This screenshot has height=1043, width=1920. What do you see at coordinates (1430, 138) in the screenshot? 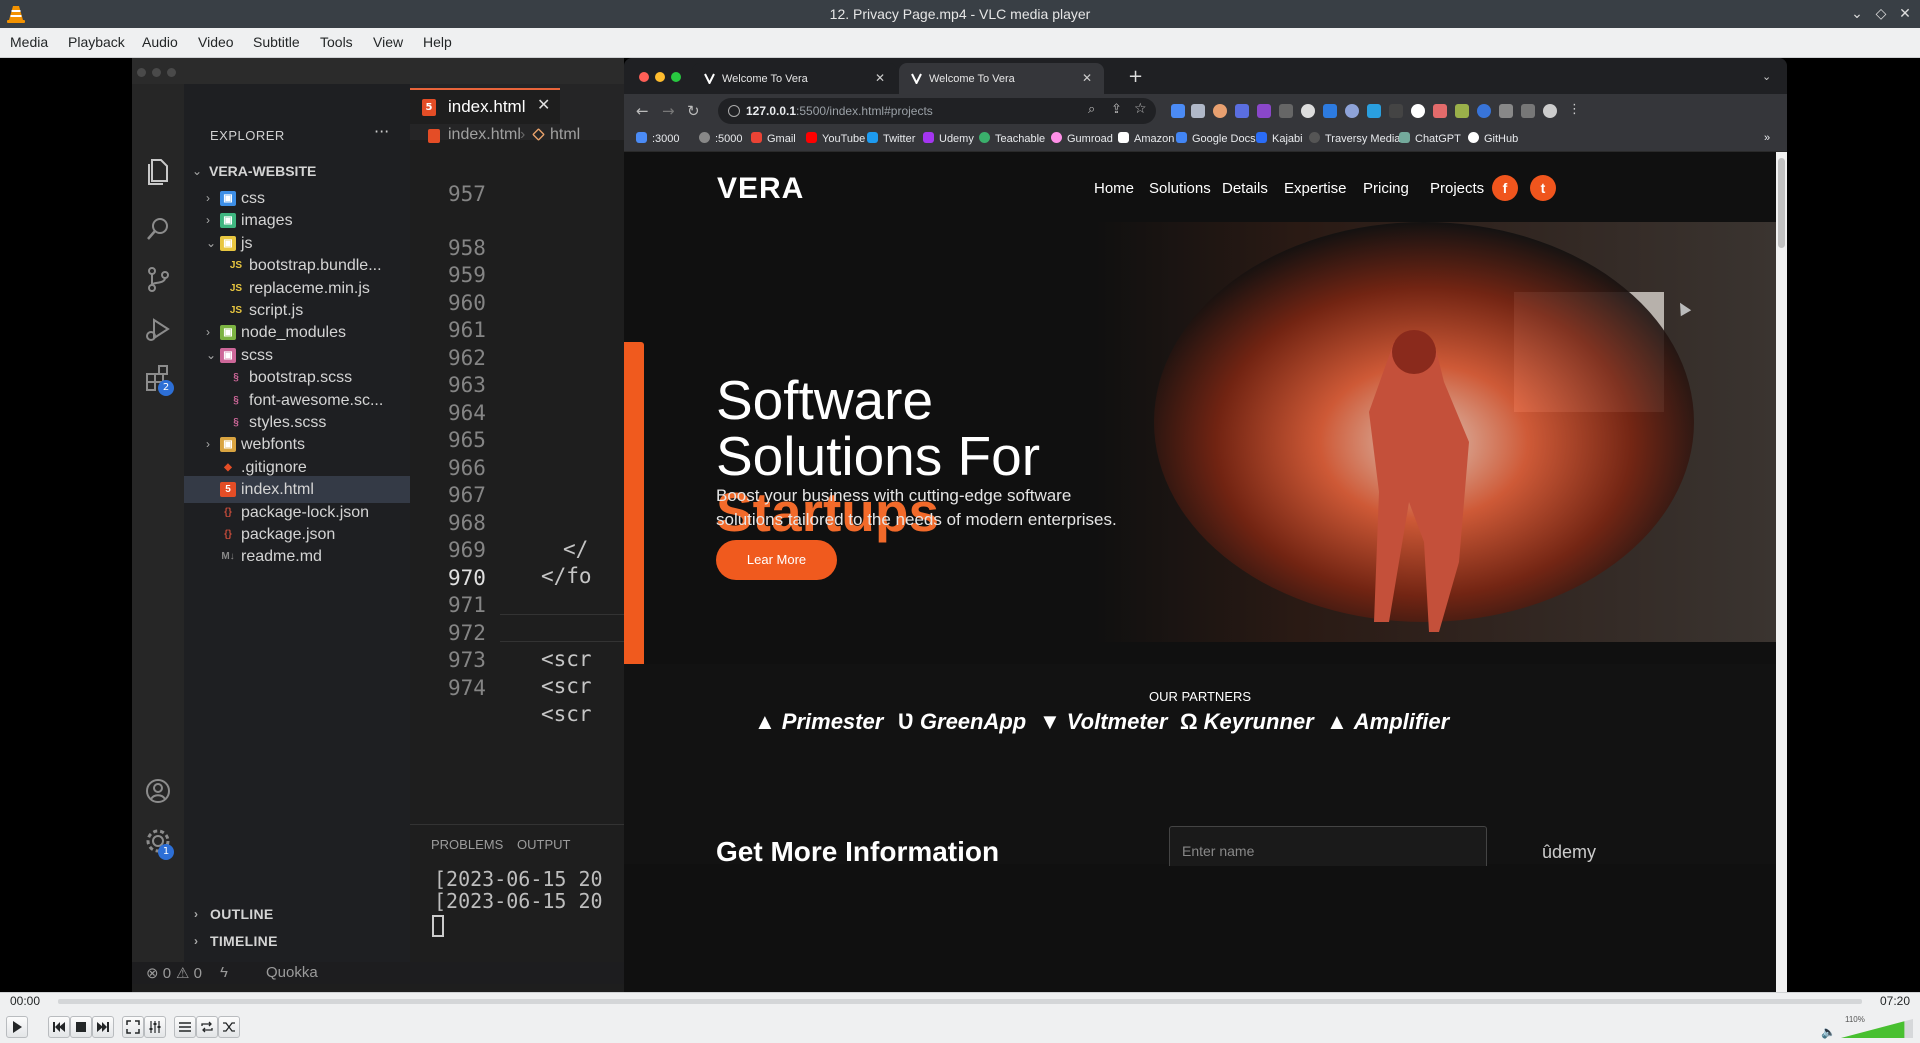
I see `bookmark-item: ChatGPT` at bounding box center [1430, 138].